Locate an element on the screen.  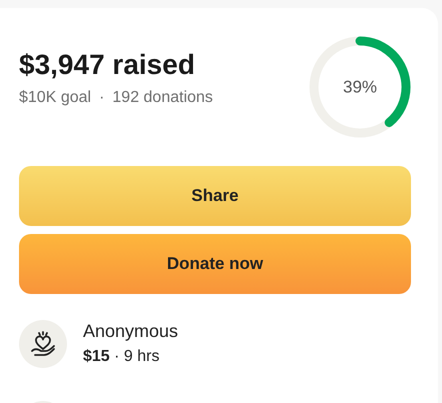
progress-percent: 39% is located at coordinates (360, 87).